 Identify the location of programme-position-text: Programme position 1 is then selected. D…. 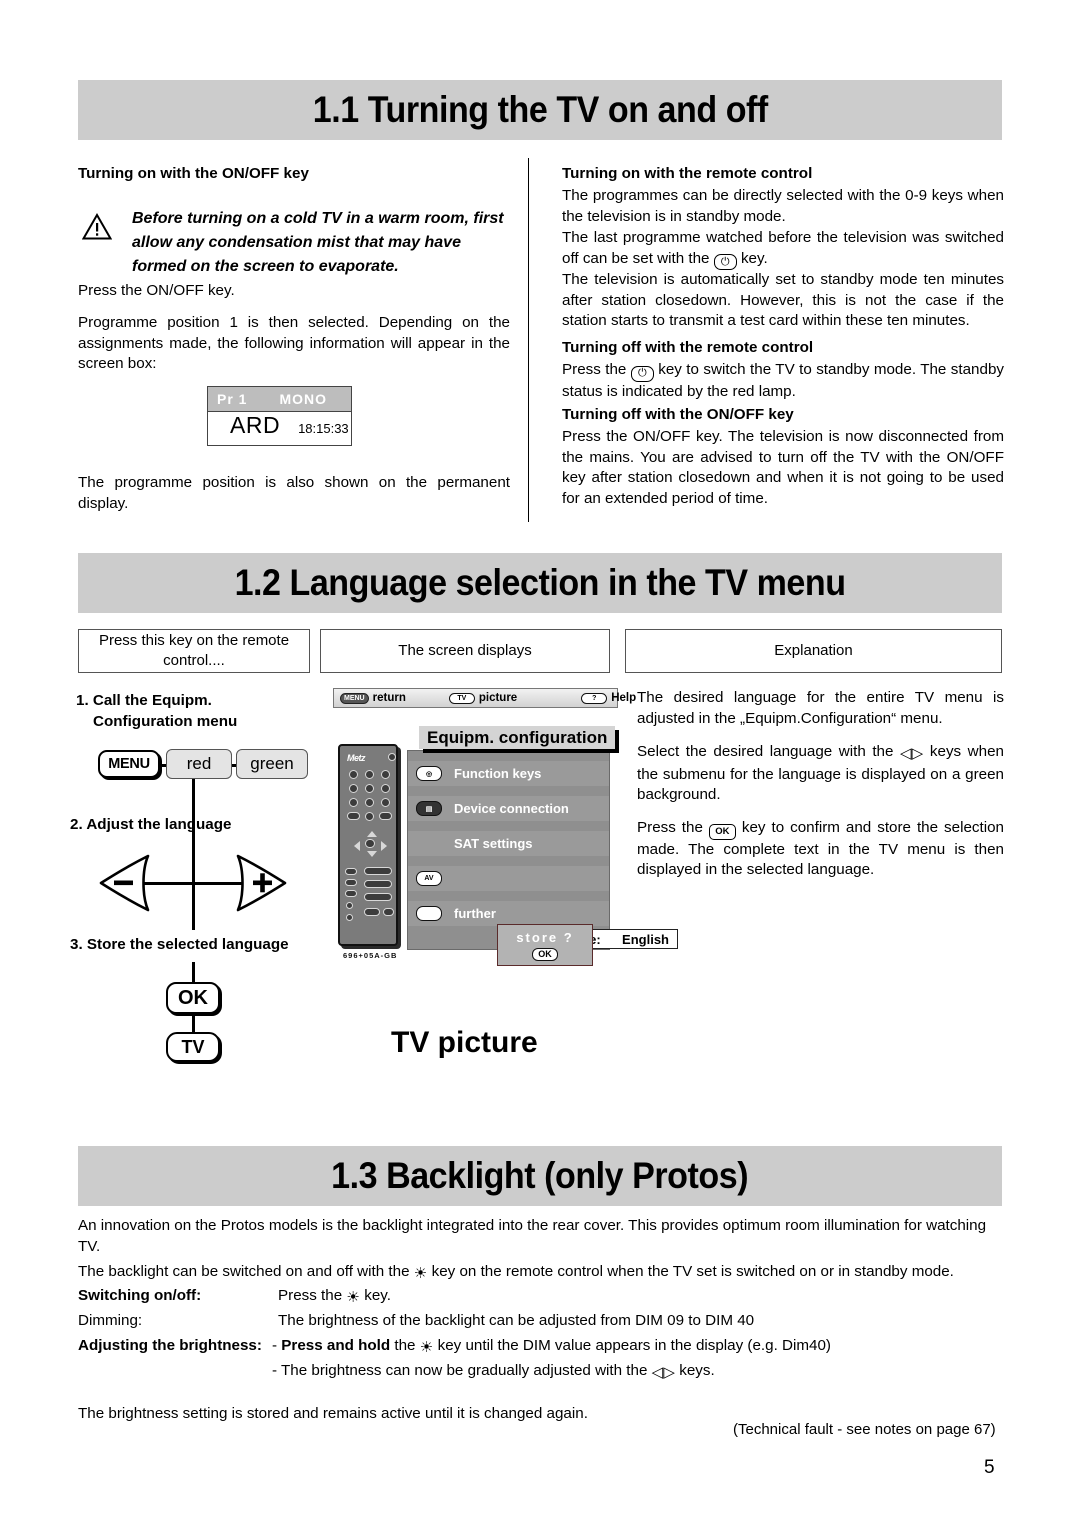
(294, 343).